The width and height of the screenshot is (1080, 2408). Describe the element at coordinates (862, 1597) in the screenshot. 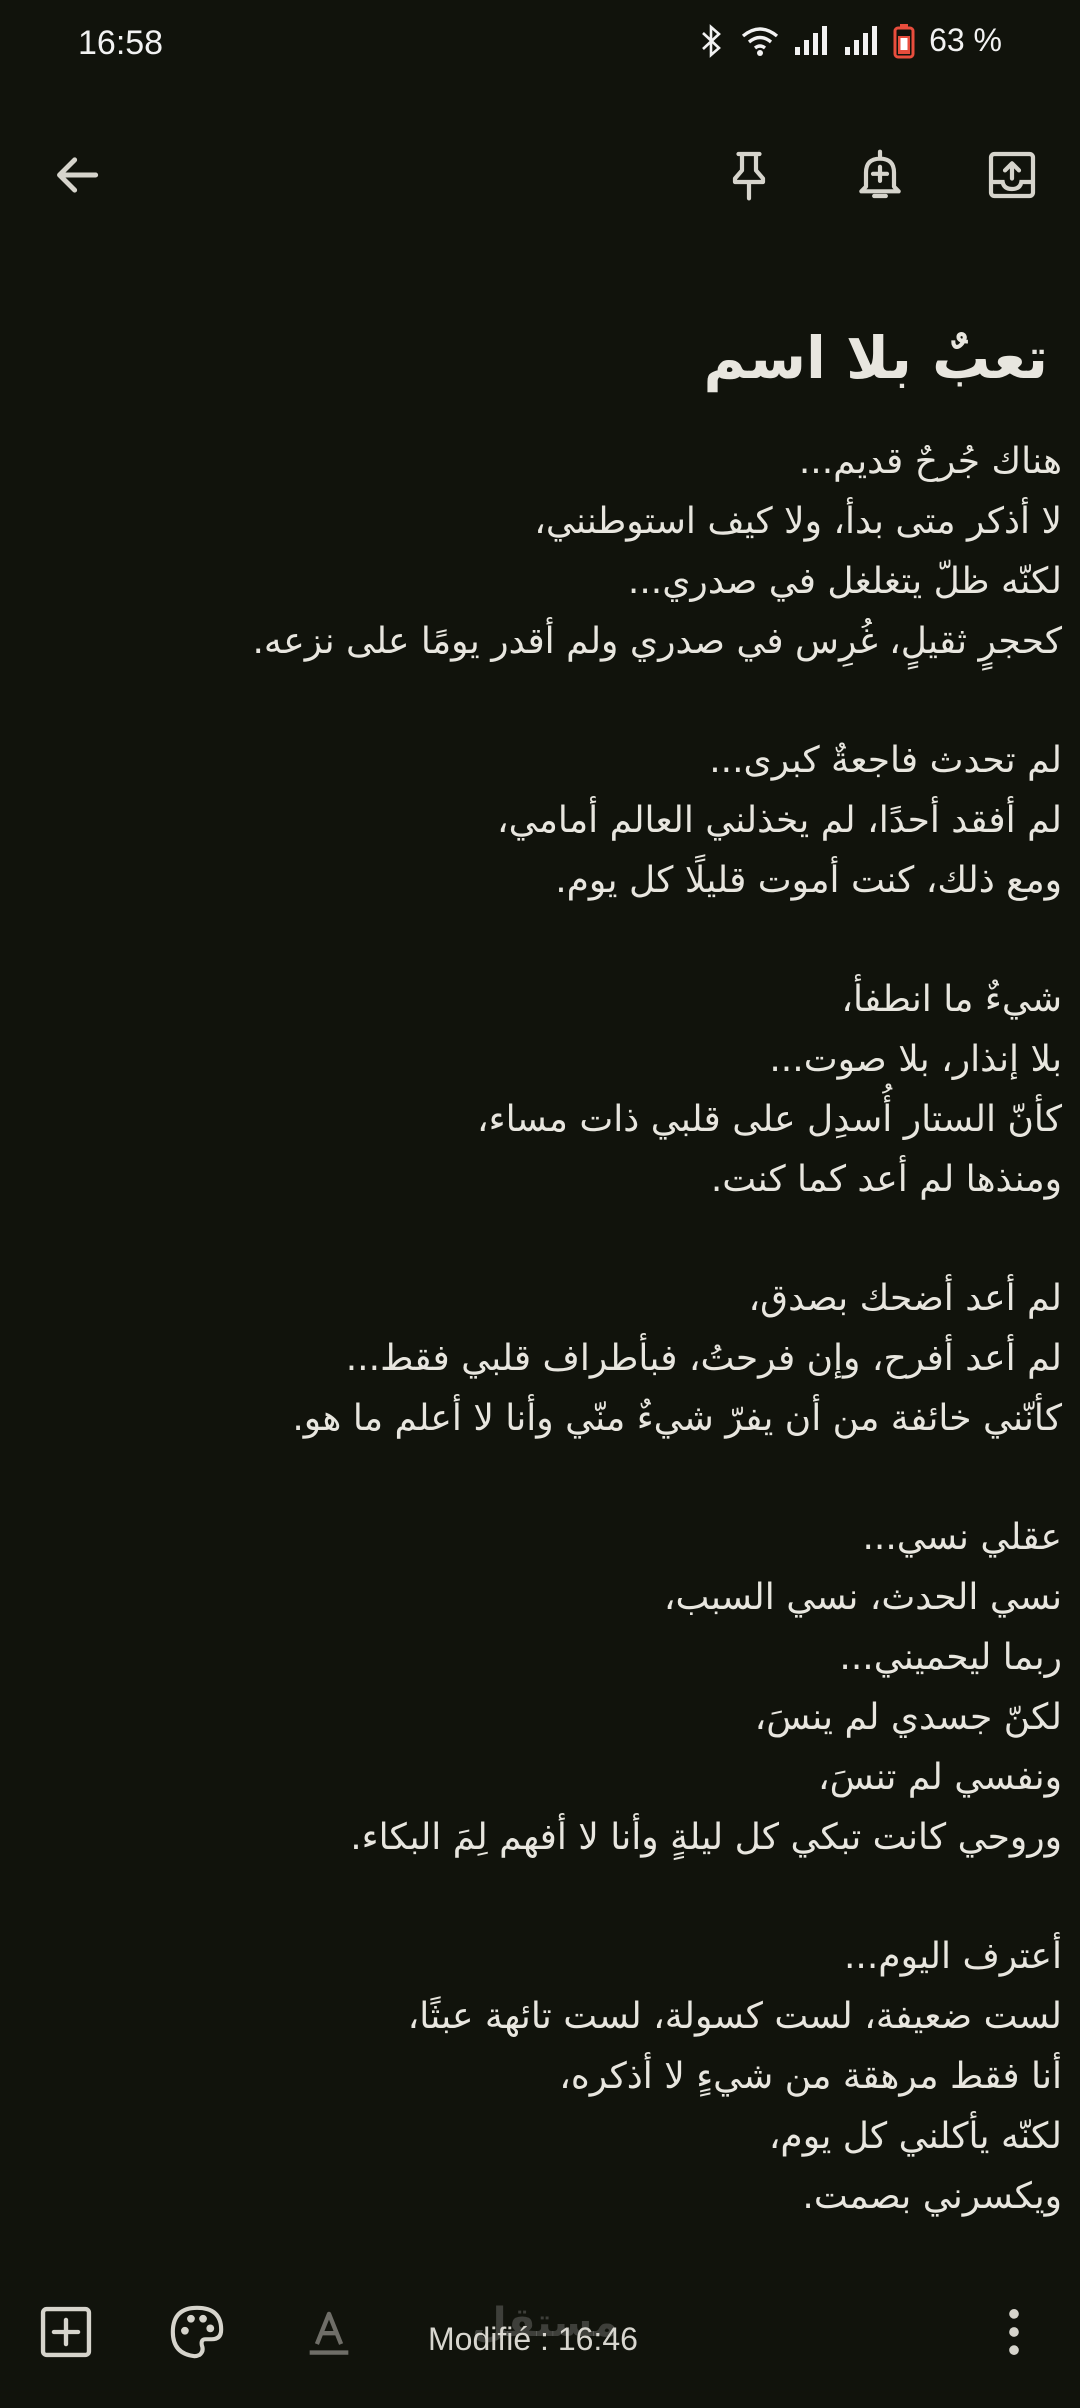

I see `note-line: نسي الحدث، نسي السبب،` at that location.